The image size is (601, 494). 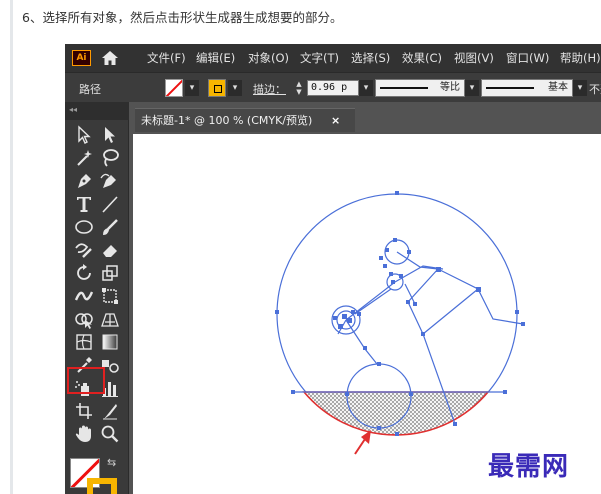 What do you see at coordinates (84, 227) in the screenshot?
I see `ellipse-tool-icon` at bounding box center [84, 227].